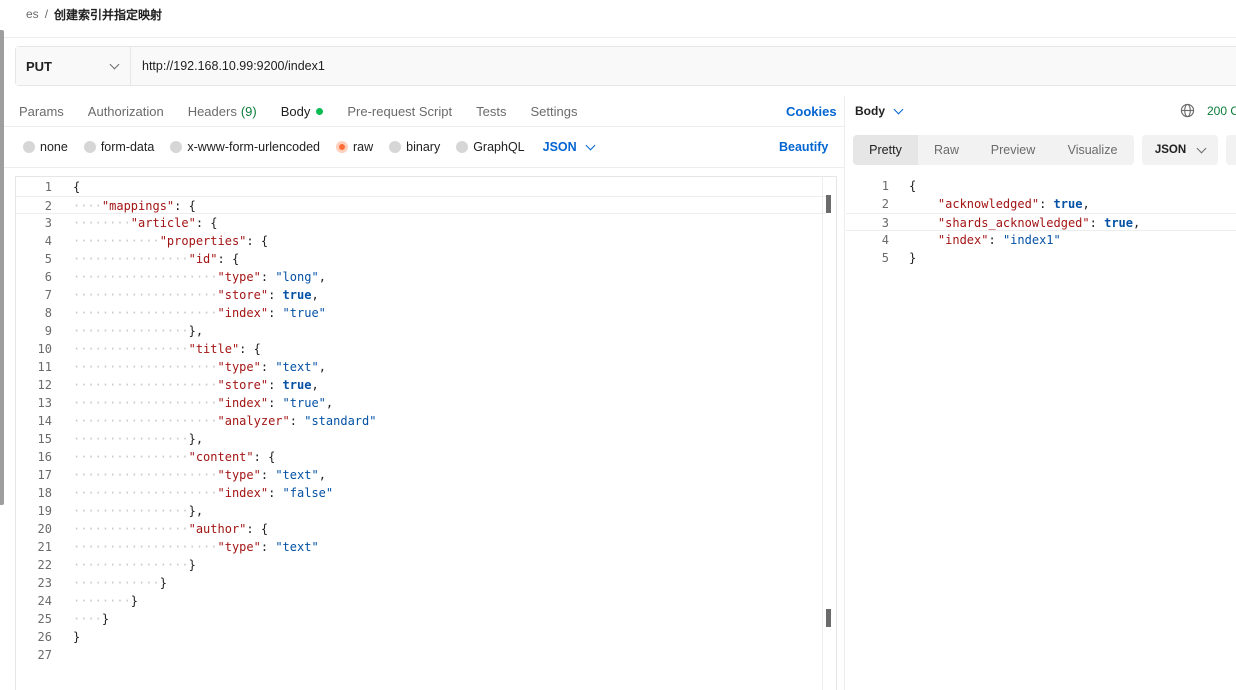 This screenshot has width=1236, height=690. I want to click on line-number: 18, so click(44, 493).